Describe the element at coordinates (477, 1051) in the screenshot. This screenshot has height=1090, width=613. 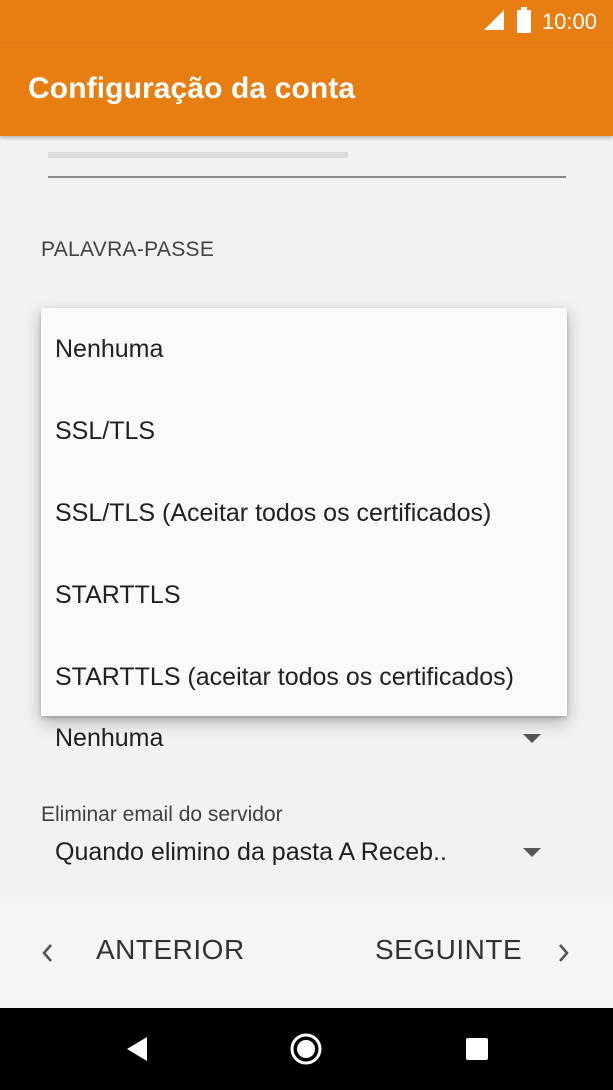
I see `recents-icon` at that location.